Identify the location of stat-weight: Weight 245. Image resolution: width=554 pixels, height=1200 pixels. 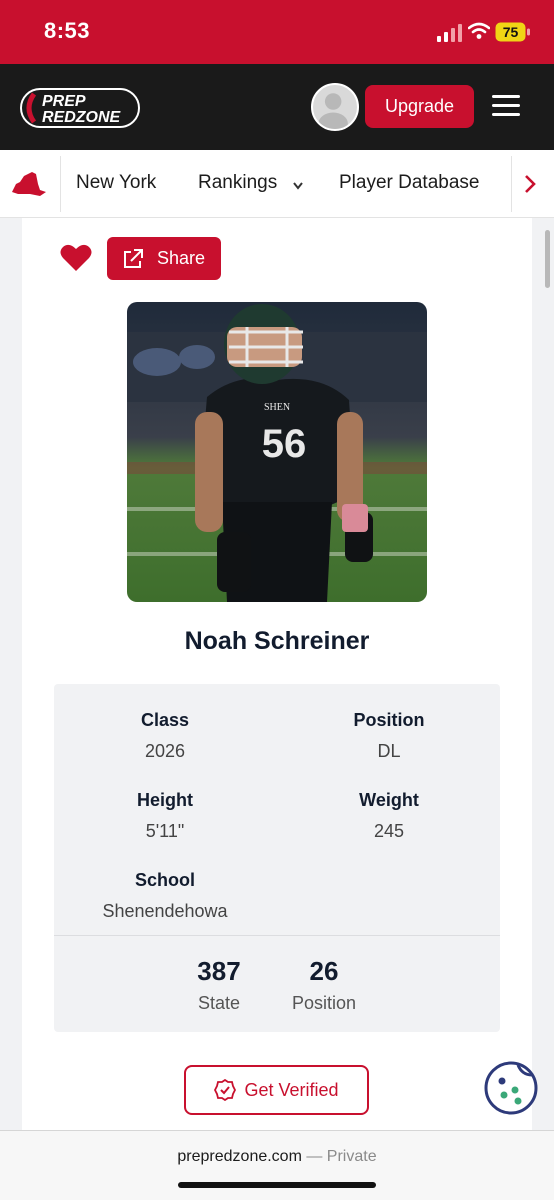
(389, 815).